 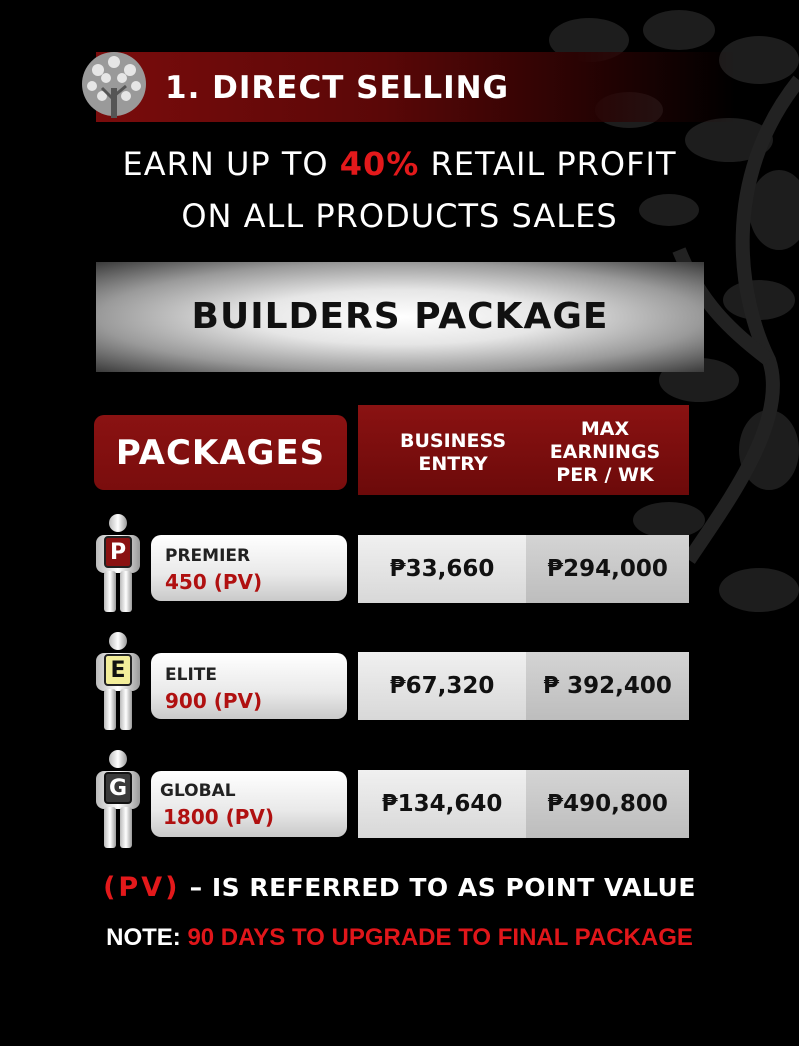 What do you see at coordinates (605, 475) in the screenshot?
I see `max-earnings-line3: PER / WK` at bounding box center [605, 475].